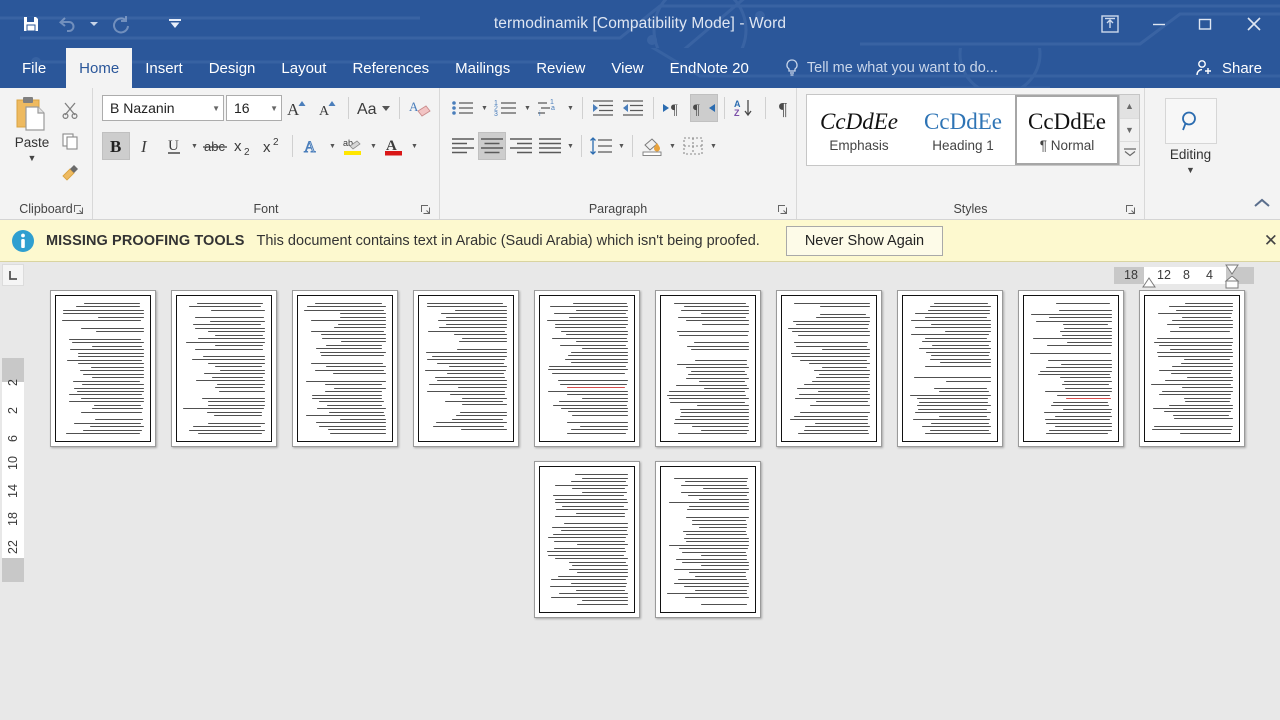  What do you see at coordinates (328, 108) in the screenshot?
I see `shrink-font-icon: A` at bounding box center [328, 108].